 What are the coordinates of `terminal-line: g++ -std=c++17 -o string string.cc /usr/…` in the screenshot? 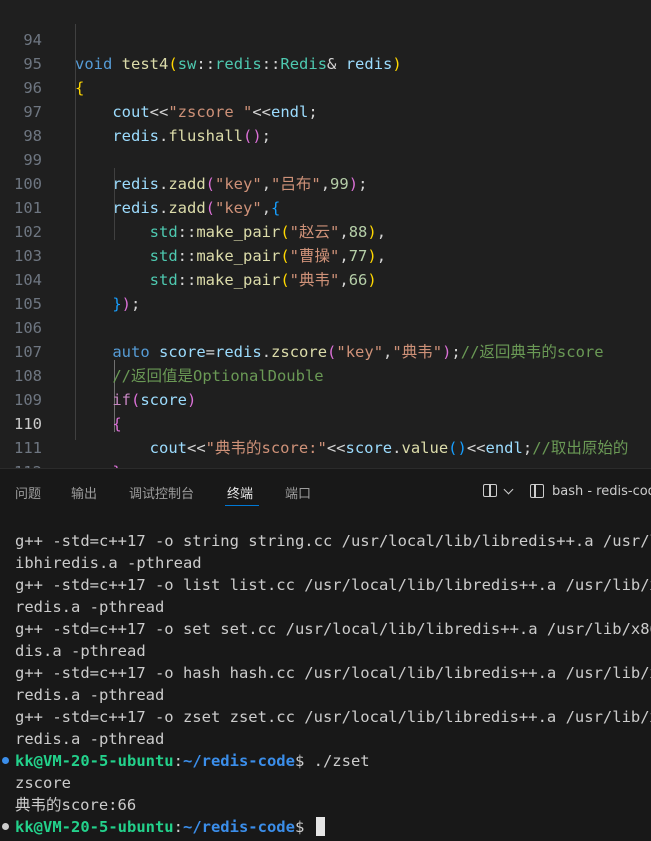 It's located at (333, 541).